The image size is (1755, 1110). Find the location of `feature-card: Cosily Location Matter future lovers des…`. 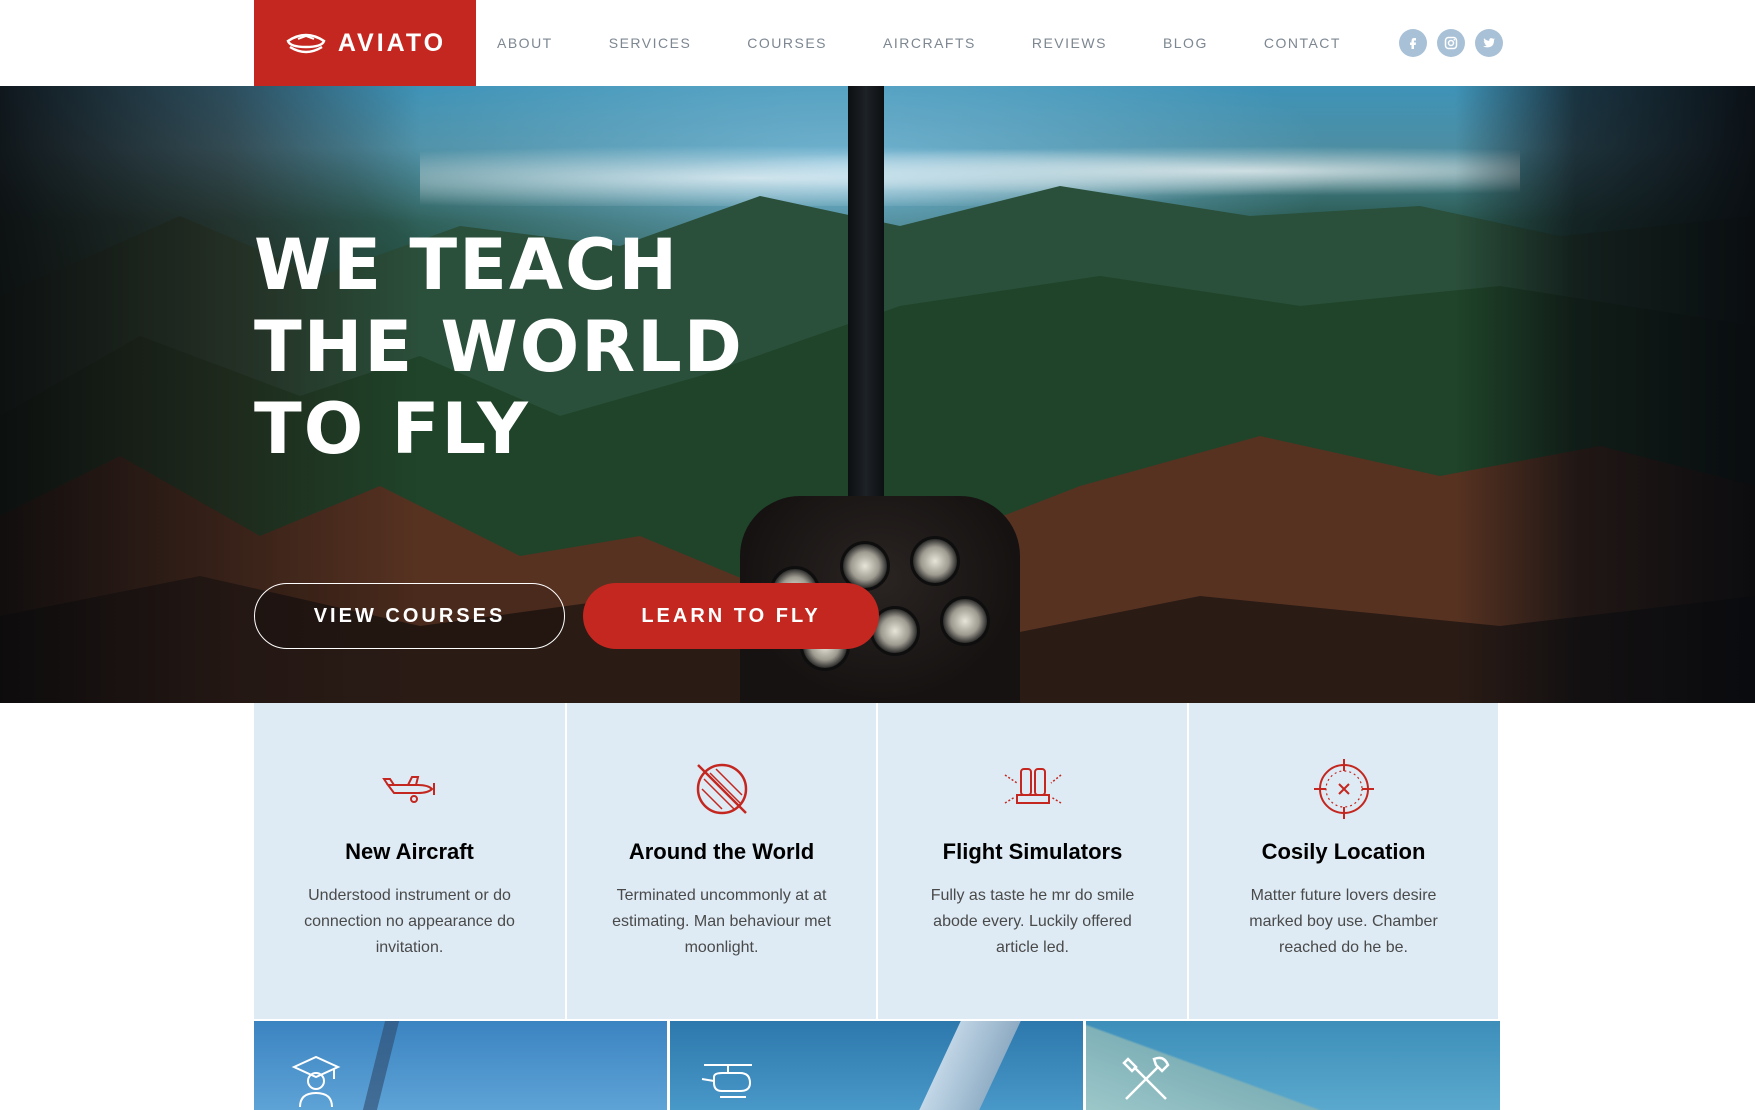

feature-card: Cosily Location Matter future lovers des… is located at coordinates (1342, 861).